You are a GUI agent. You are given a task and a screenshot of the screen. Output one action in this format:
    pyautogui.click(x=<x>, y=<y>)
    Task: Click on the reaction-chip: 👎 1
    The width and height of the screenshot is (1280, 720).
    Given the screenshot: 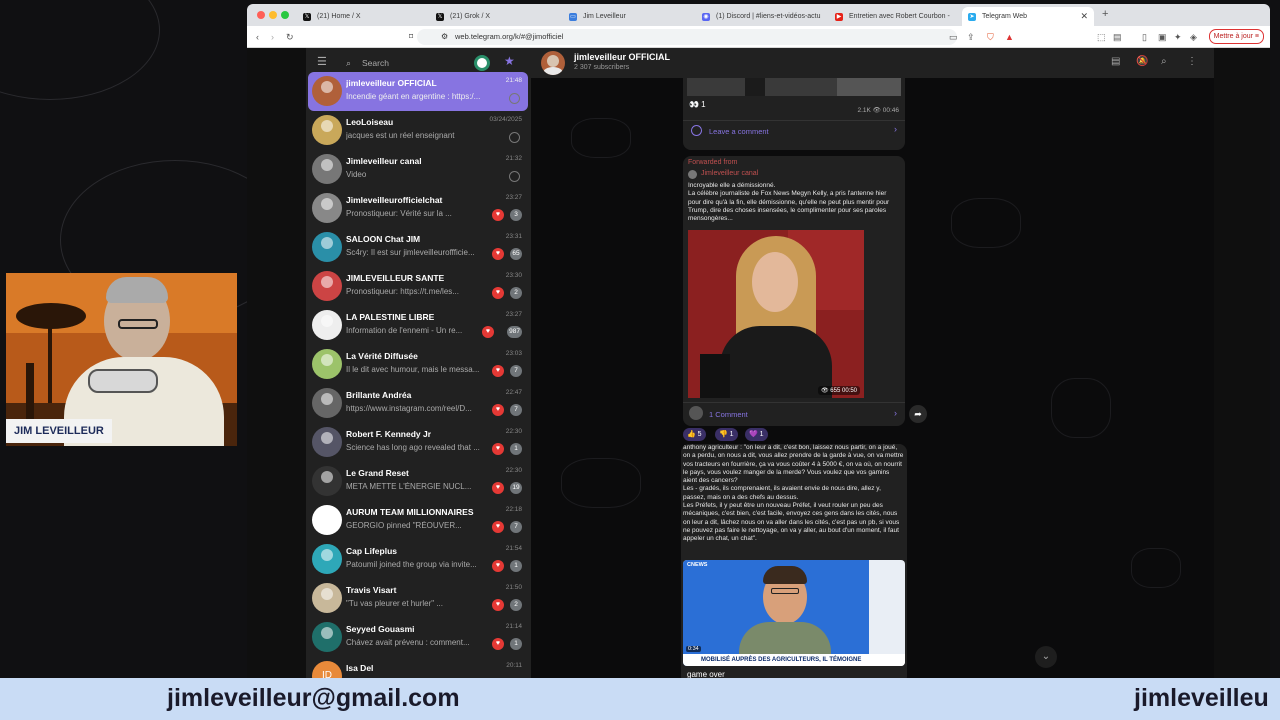 What is the action you would take?
    pyautogui.click(x=726, y=434)
    